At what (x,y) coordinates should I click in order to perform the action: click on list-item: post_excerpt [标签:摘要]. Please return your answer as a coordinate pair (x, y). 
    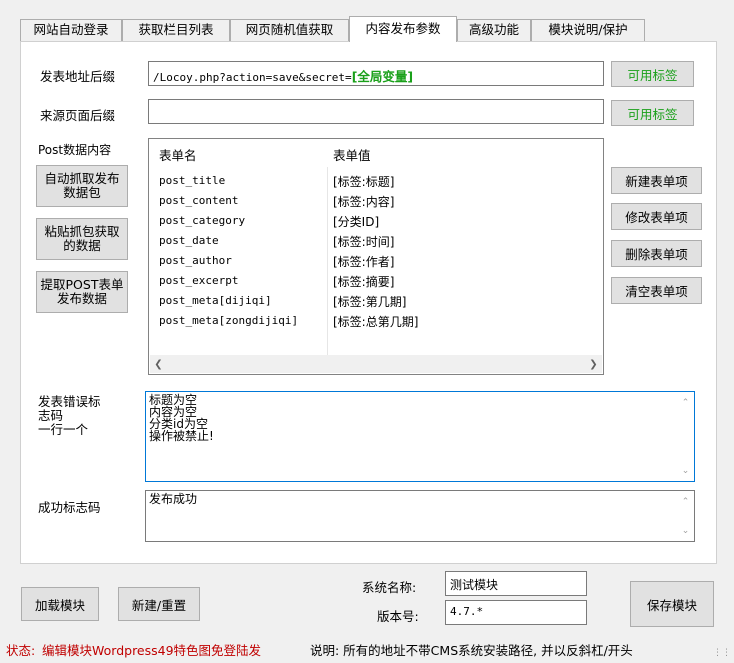
    Looking at the image, I should click on (376, 282).